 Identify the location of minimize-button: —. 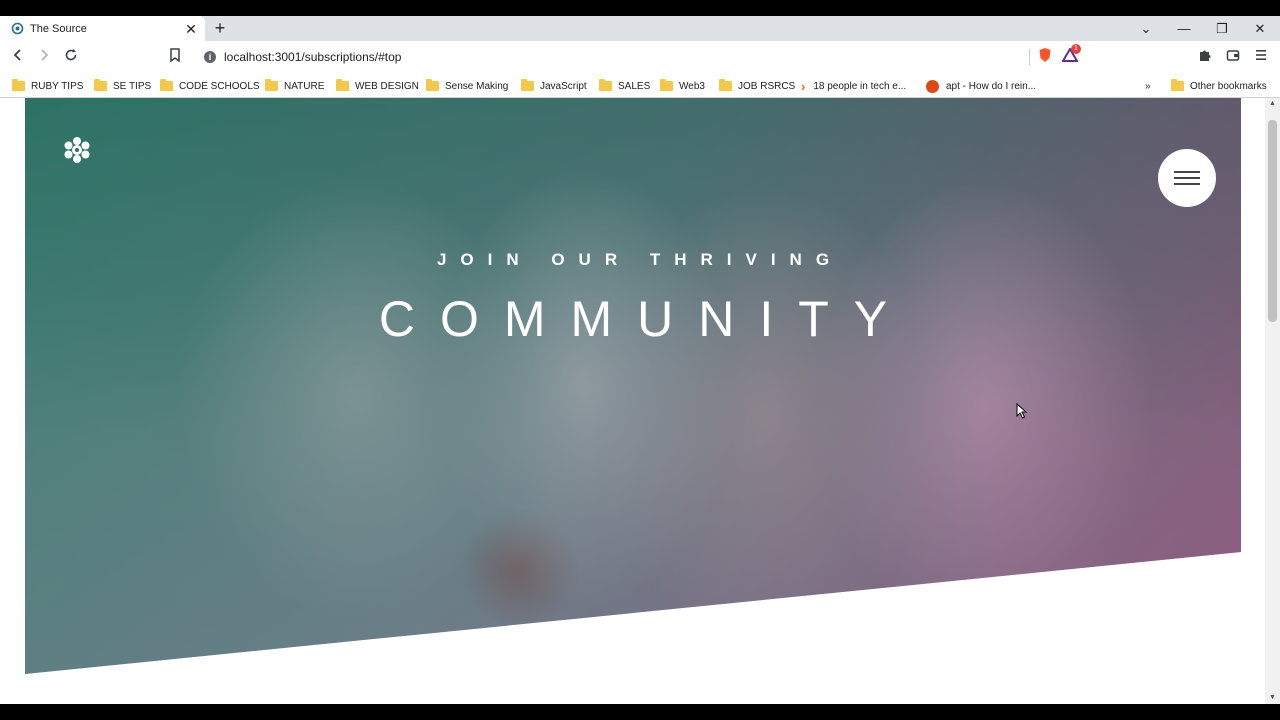
(1184, 28).